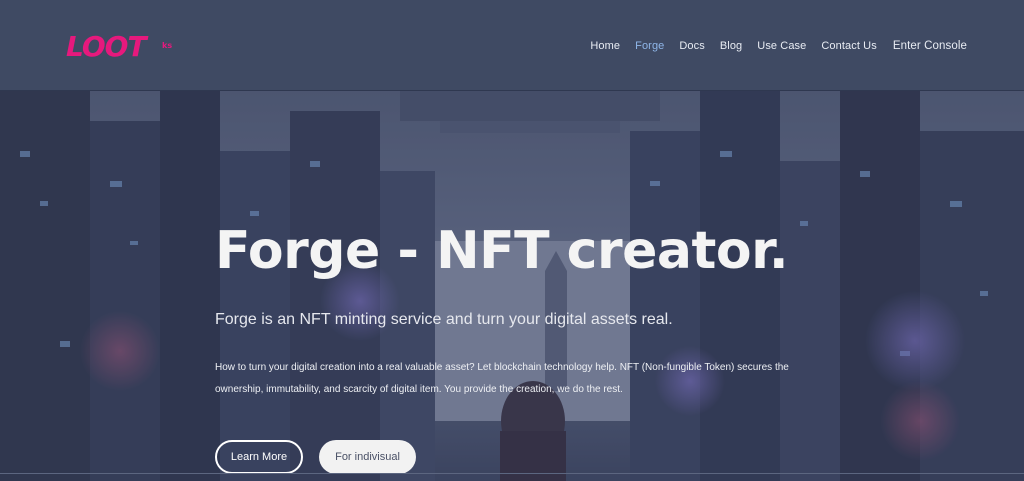 This screenshot has height=481, width=1024. I want to click on nav-forge: Forge, so click(649, 46).